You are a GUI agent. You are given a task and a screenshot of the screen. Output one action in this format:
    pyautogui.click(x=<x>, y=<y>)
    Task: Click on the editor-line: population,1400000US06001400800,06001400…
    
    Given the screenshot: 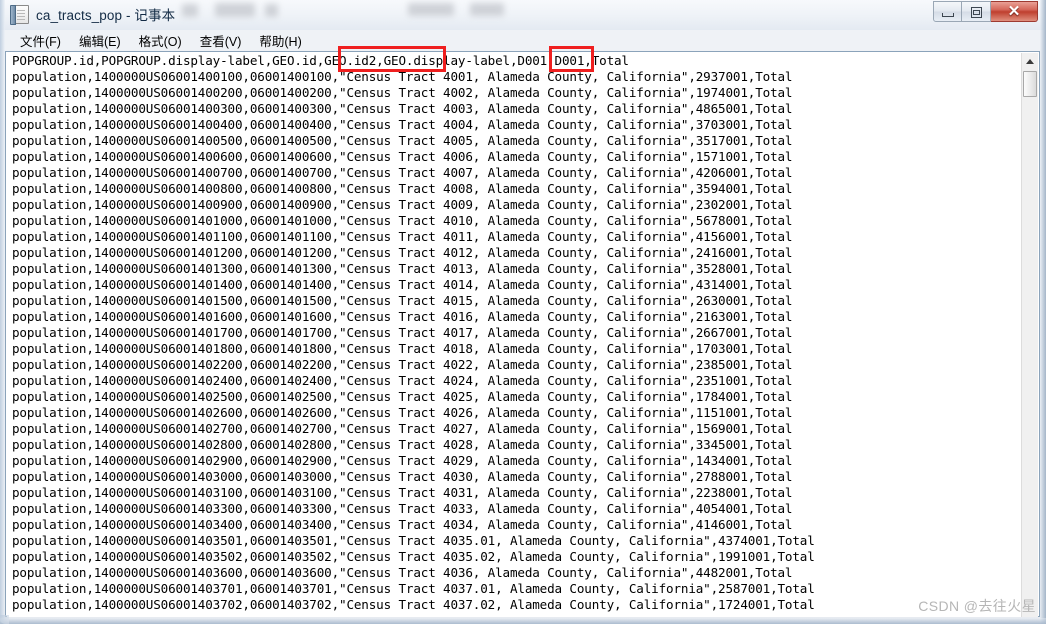 What is the action you would take?
    pyautogui.click(x=402, y=188)
    